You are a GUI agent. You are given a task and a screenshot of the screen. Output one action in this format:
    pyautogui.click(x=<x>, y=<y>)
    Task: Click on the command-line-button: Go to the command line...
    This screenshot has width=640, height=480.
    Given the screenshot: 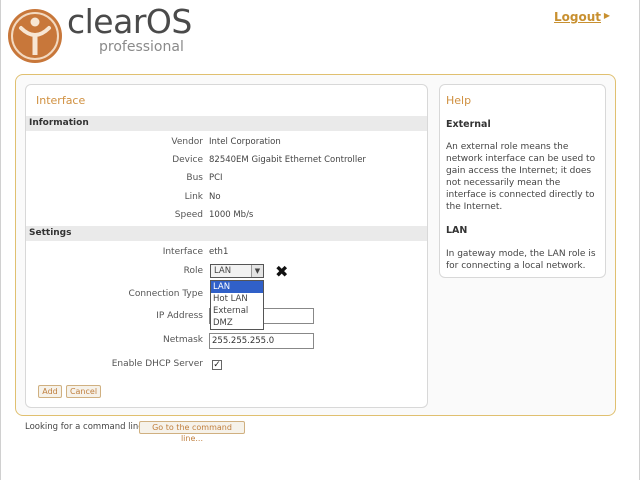 What is the action you would take?
    pyautogui.click(x=192, y=432)
    